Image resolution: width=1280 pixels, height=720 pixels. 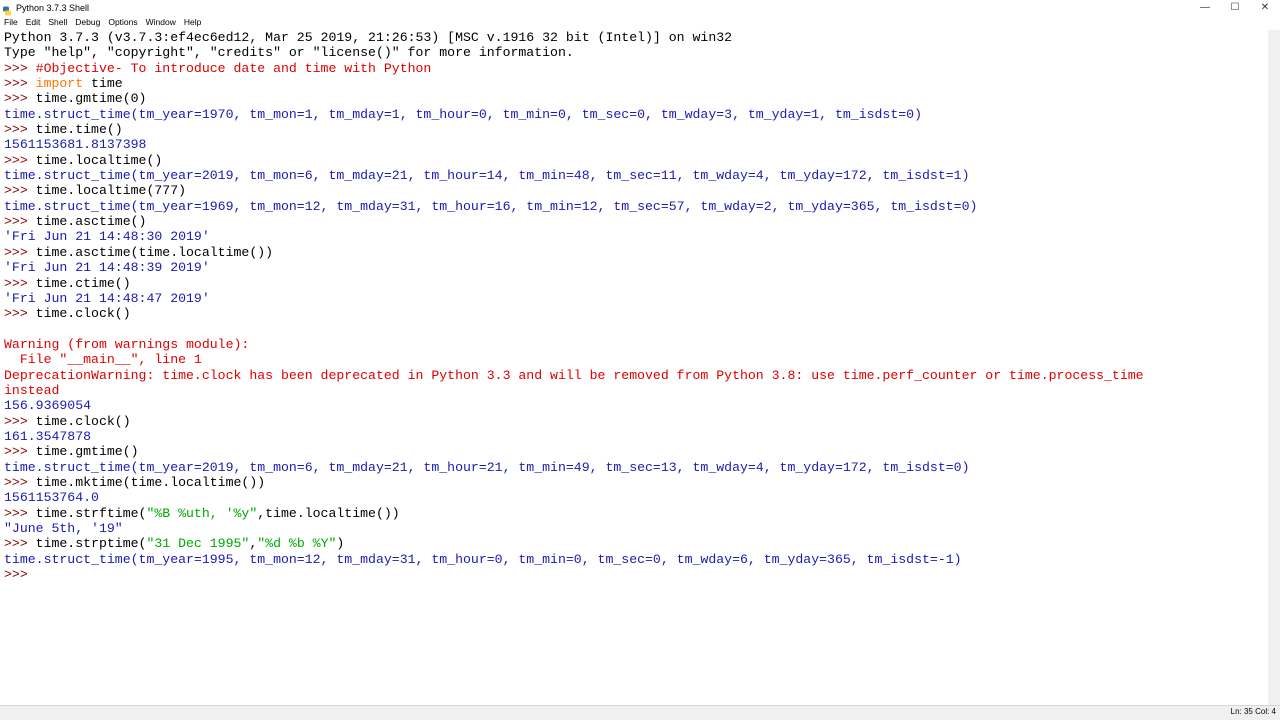 I want to click on shell-line: 'Fri Jun 21 14:48:39 2019', so click(x=634, y=267).